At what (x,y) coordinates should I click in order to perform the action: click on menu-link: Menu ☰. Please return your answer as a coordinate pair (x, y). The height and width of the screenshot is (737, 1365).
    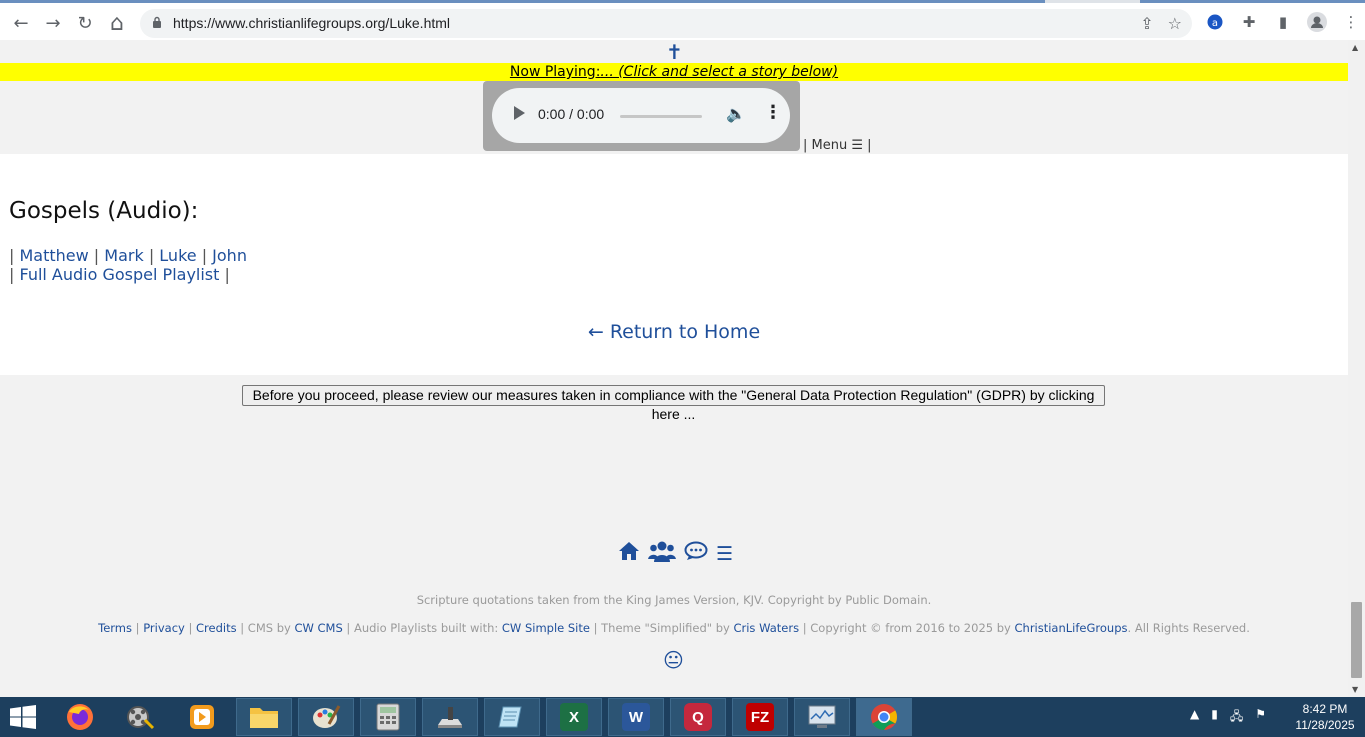
    Looking at the image, I should click on (837, 145).